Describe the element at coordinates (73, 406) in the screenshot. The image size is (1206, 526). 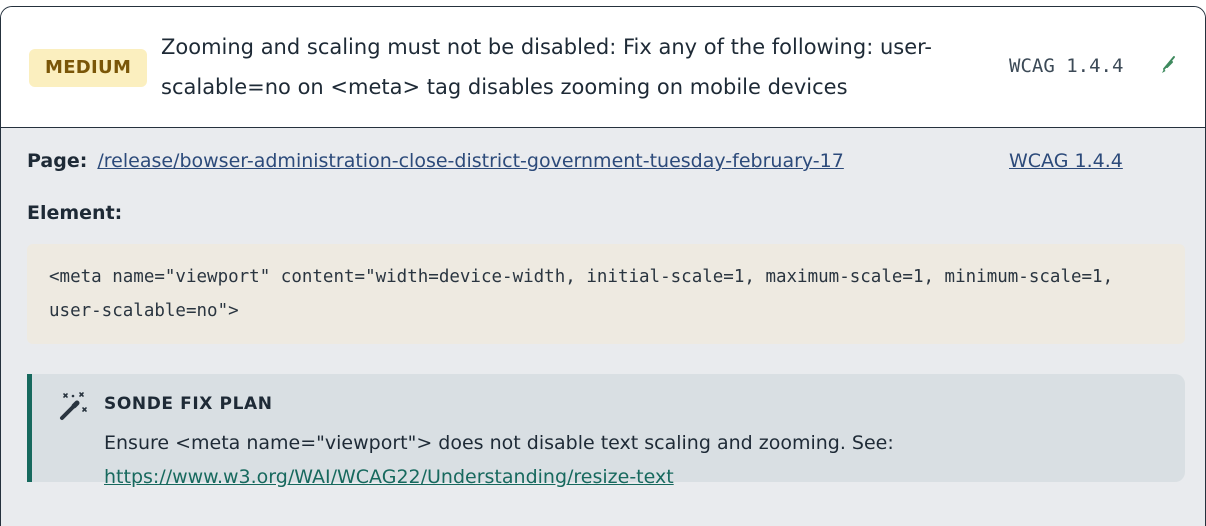
I see `magic-wand-icon` at that location.